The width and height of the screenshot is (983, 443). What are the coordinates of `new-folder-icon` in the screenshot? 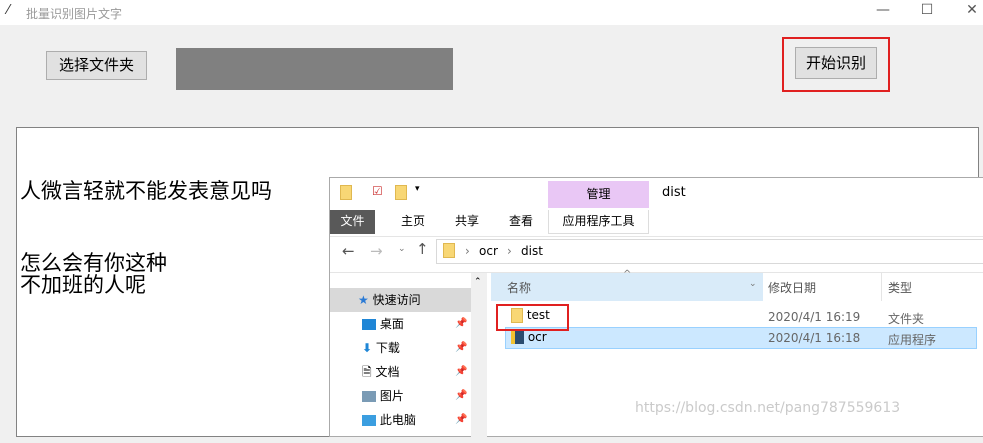 It's located at (401, 192).